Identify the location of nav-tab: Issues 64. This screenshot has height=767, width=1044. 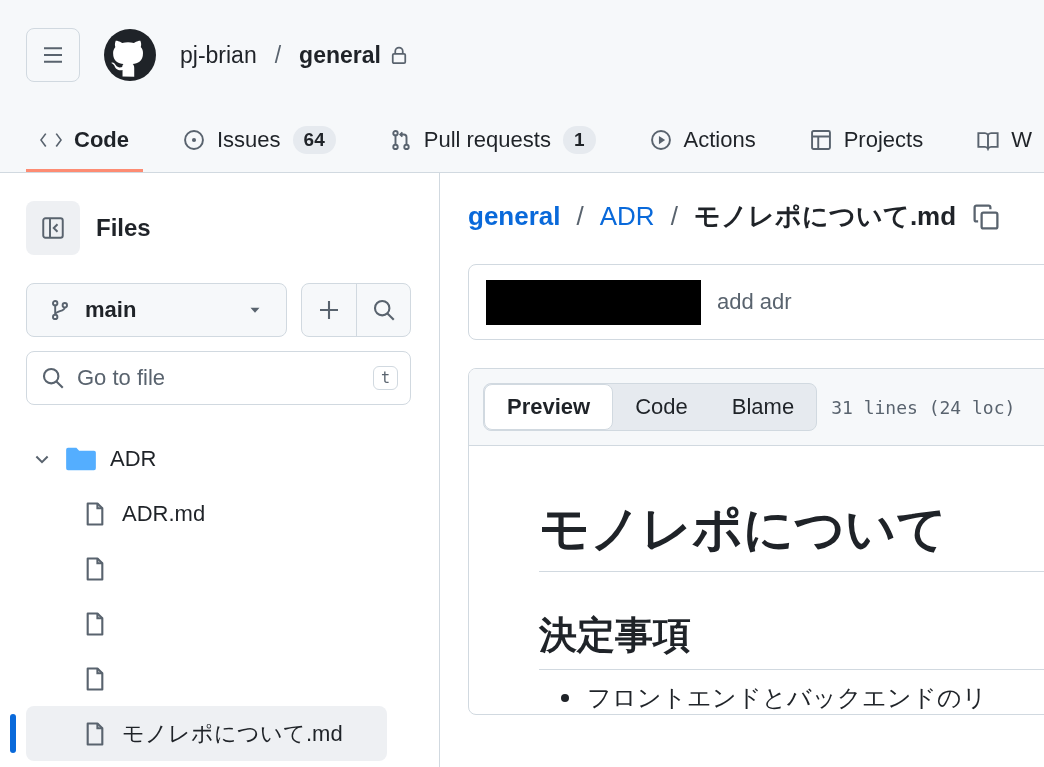
(259, 141).